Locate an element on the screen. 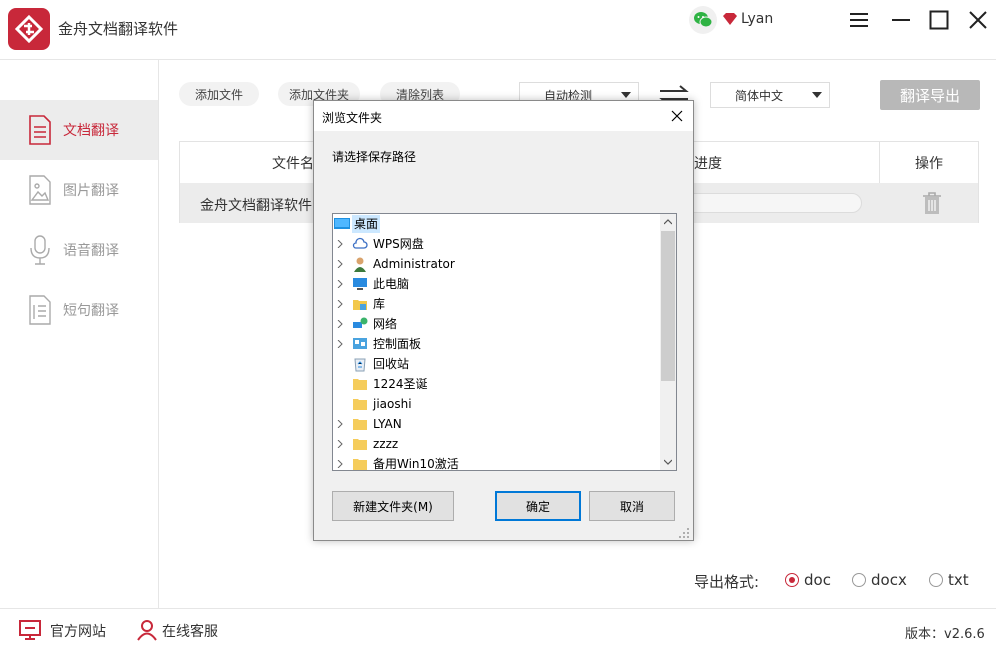 The width and height of the screenshot is (996, 648). sidebar-item-voice-translate: 语音翻译 is located at coordinates (79, 250).